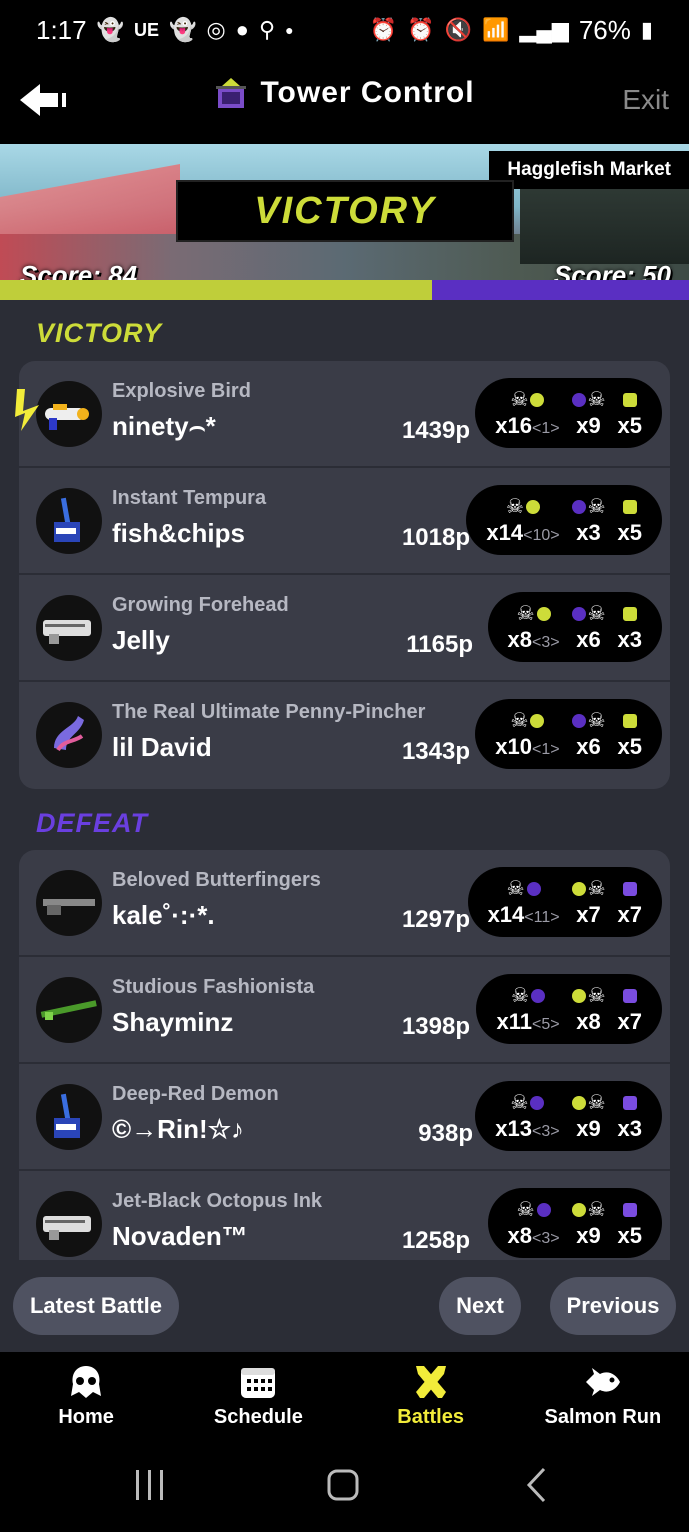 Image resolution: width=689 pixels, height=1532 pixels. I want to click on battles-icon, so click(430, 1381).